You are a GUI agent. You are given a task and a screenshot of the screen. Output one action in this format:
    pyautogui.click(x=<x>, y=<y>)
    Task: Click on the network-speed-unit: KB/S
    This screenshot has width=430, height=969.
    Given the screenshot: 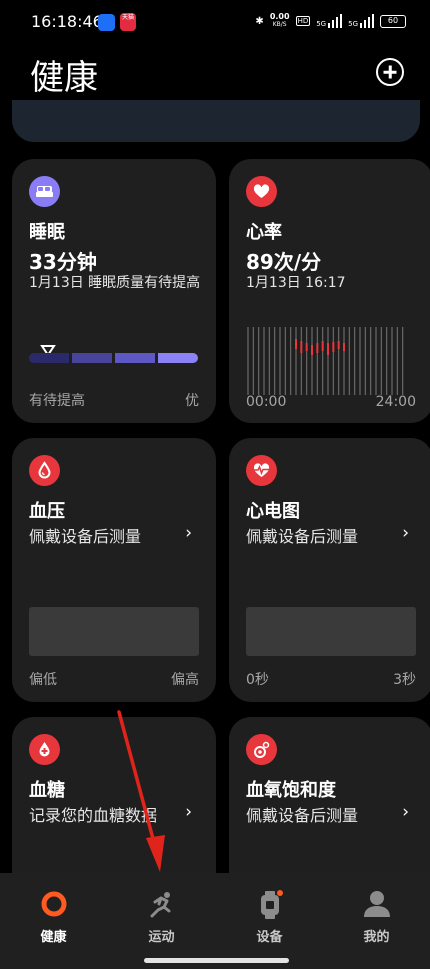 What is the action you would take?
    pyautogui.click(x=279, y=24)
    